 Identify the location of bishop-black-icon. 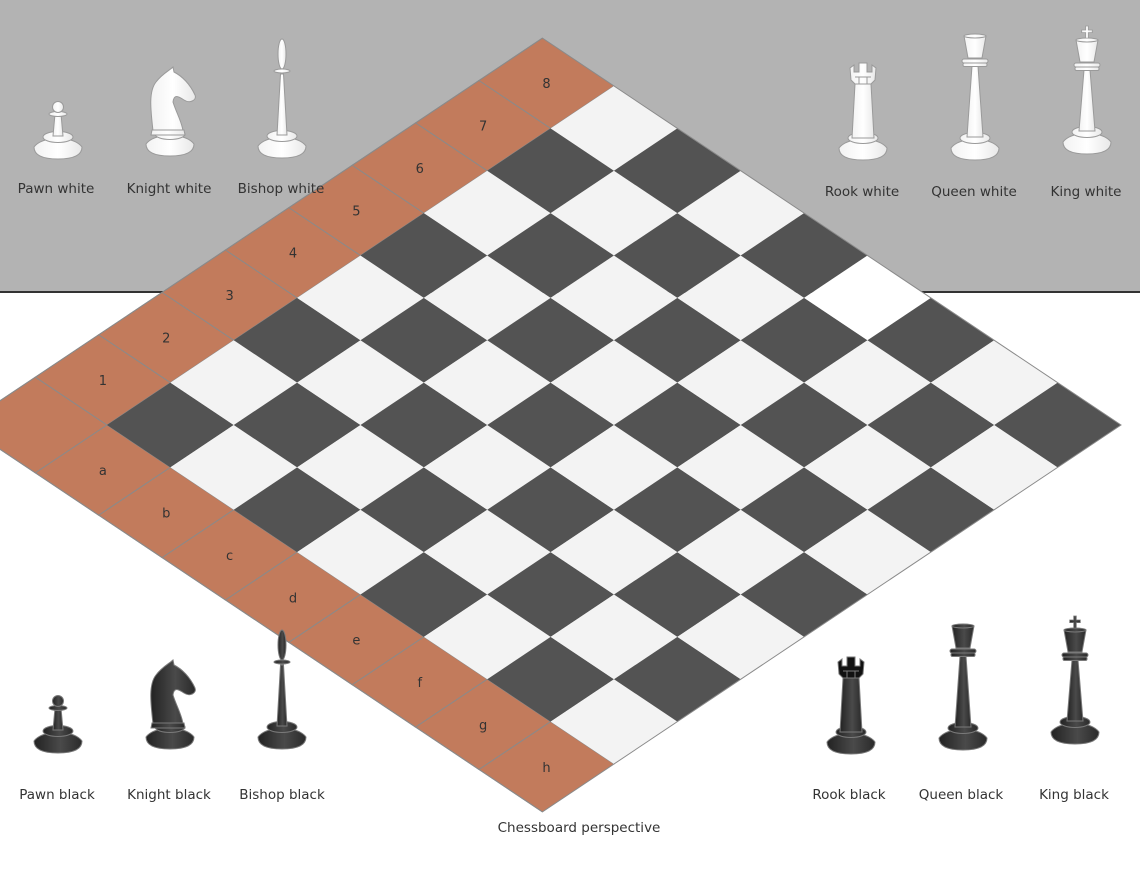
(282, 689).